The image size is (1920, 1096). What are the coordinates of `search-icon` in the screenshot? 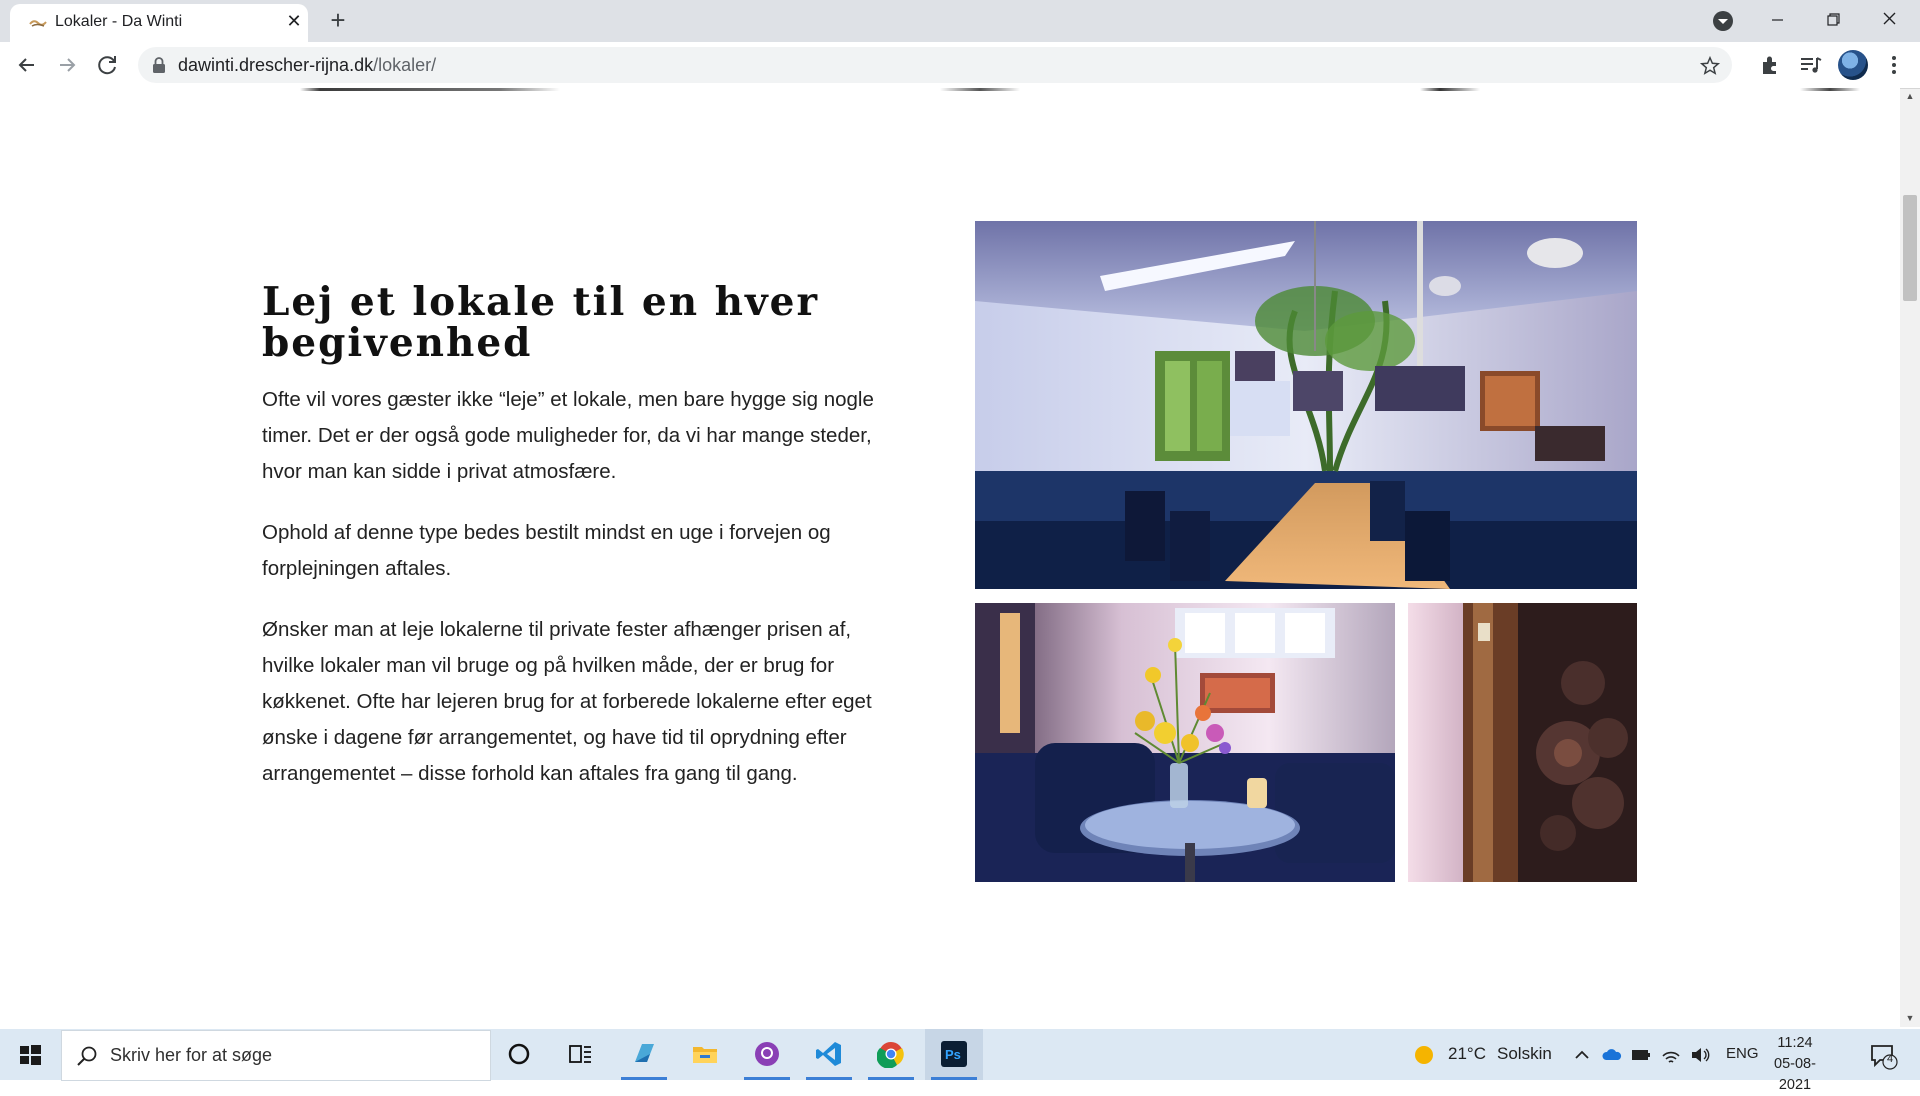 It's located at (87, 1056).